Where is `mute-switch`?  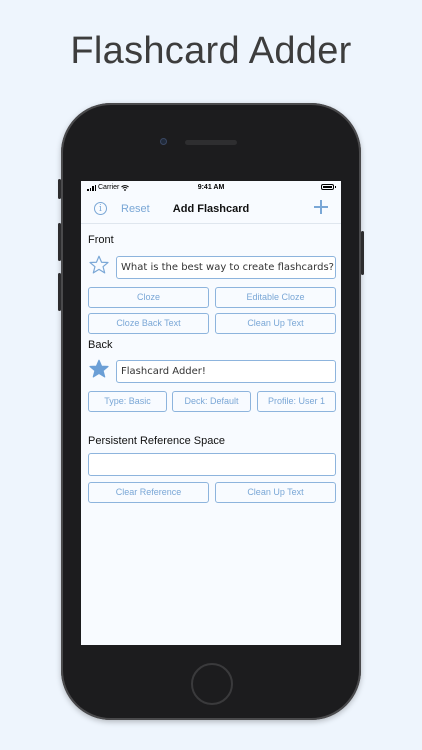 mute-switch is located at coordinates (59, 189).